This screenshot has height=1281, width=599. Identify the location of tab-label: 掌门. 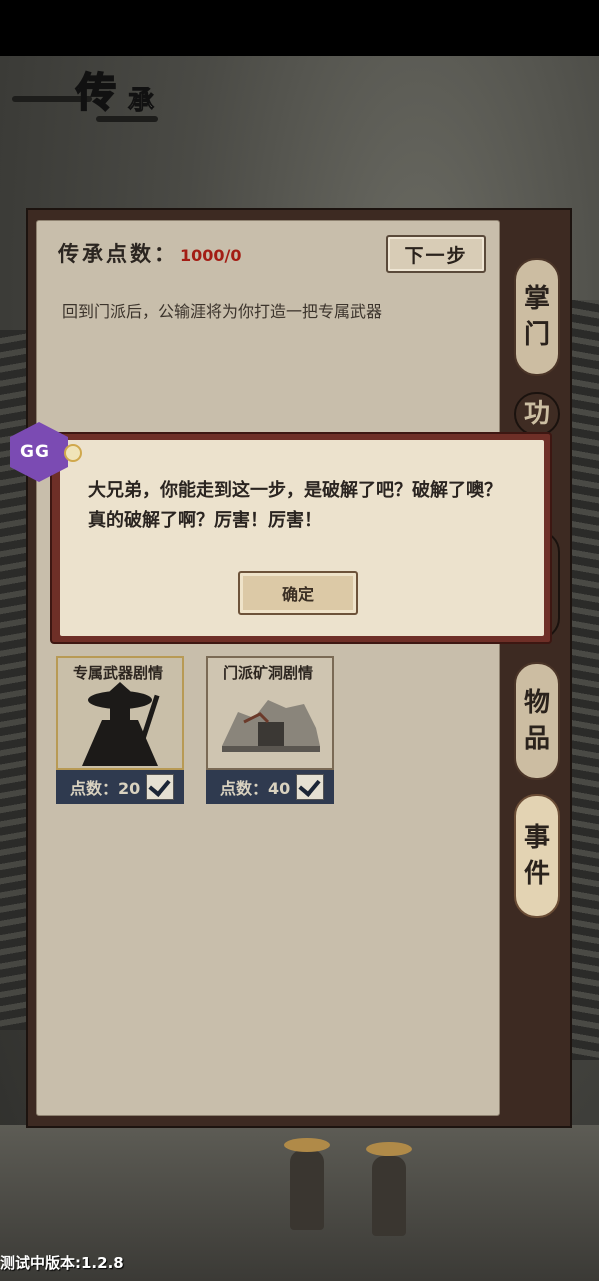
(536, 317).